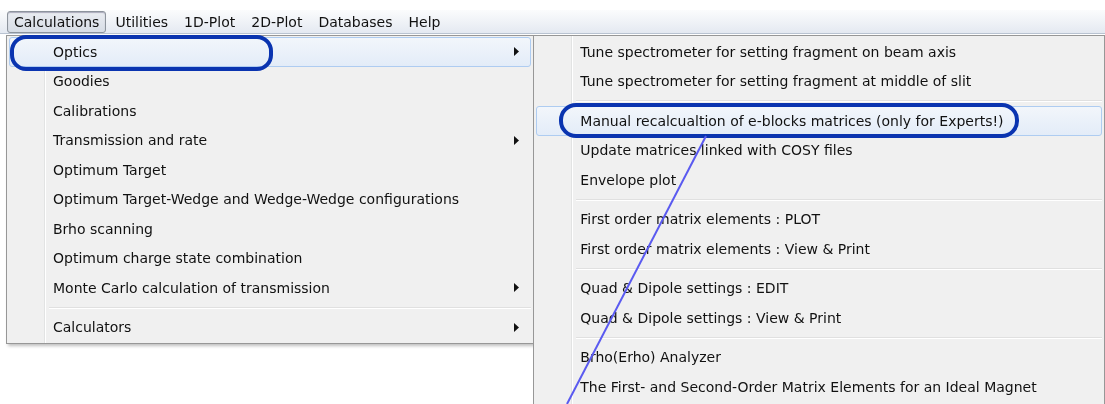  Describe the element at coordinates (270, 170) in the screenshot. I see `menu-item: Optimum Target` at that location.